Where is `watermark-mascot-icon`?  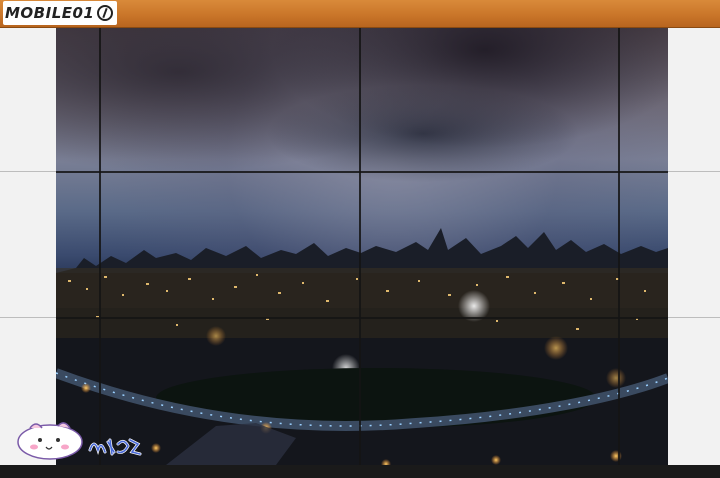
watermark-mascot-icon is located at coordinates (79, 441).